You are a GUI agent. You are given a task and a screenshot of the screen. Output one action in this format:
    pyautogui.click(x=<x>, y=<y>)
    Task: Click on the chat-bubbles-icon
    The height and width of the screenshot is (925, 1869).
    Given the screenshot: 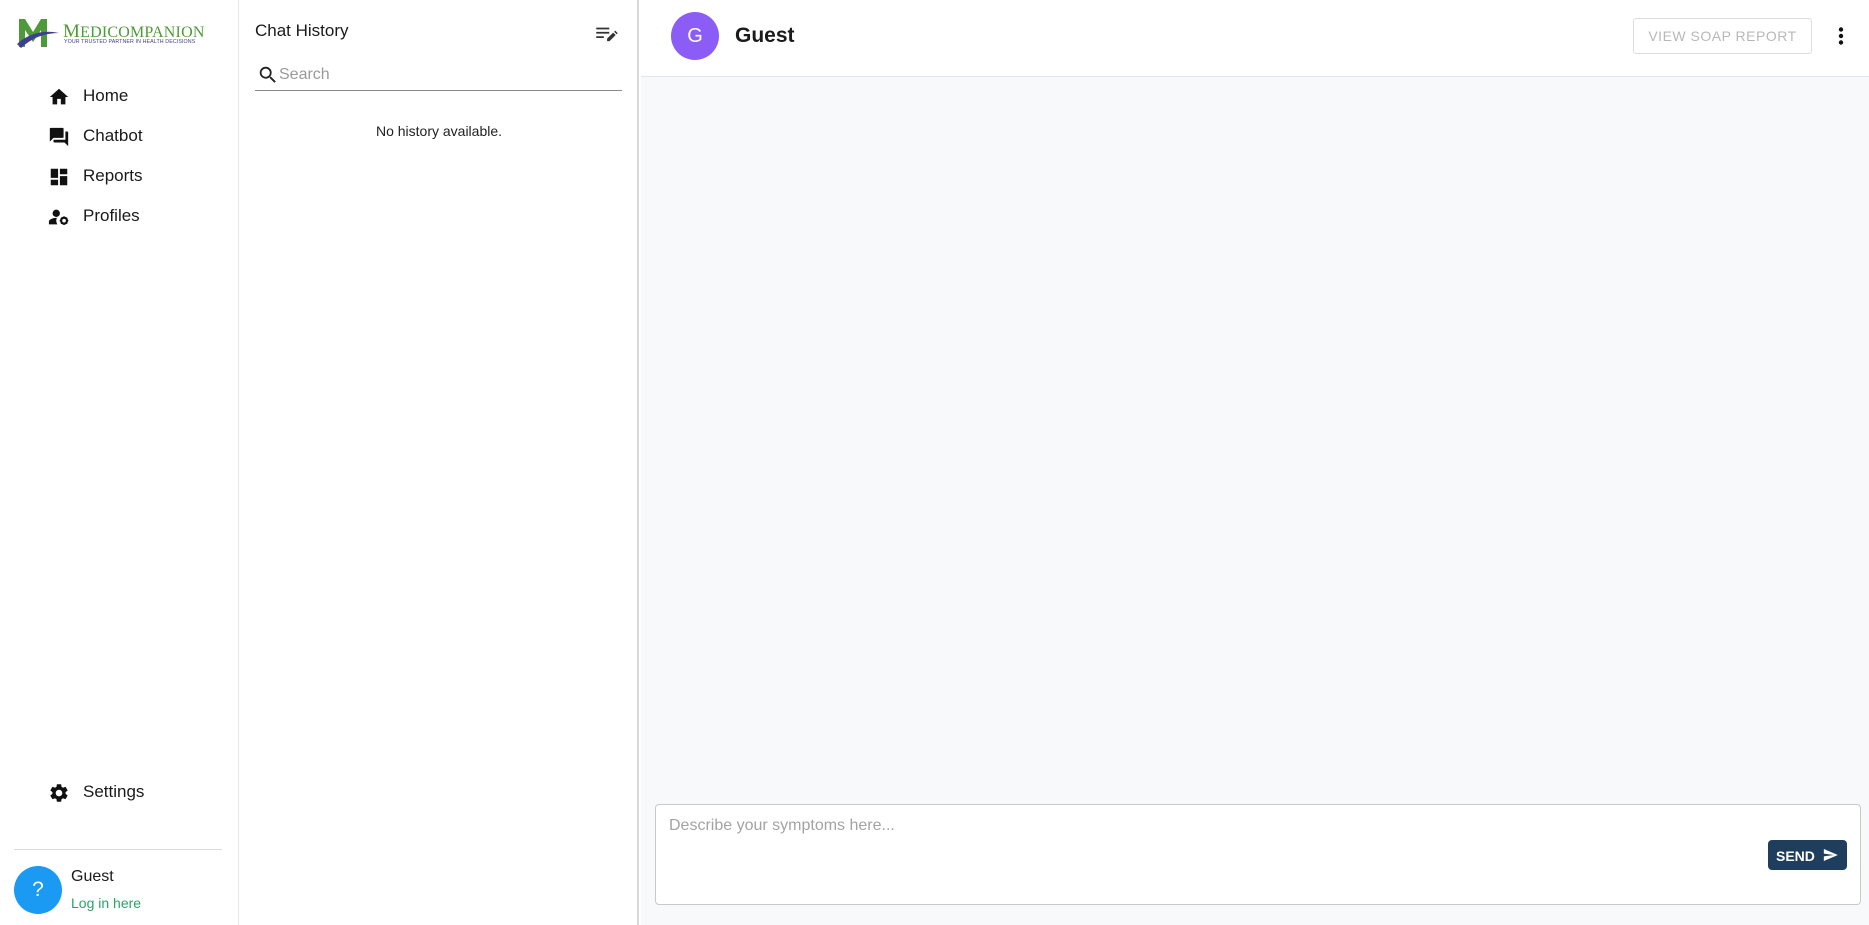 What is the action you would take?
    pyautogui.click(x=59, y=137)
    